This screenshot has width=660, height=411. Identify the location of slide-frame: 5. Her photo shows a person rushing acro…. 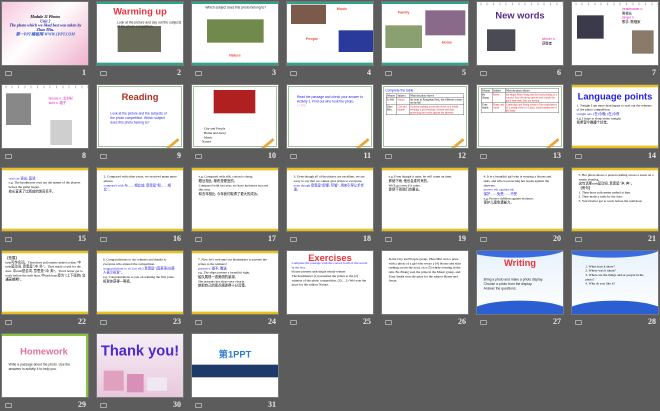
(615, 199).